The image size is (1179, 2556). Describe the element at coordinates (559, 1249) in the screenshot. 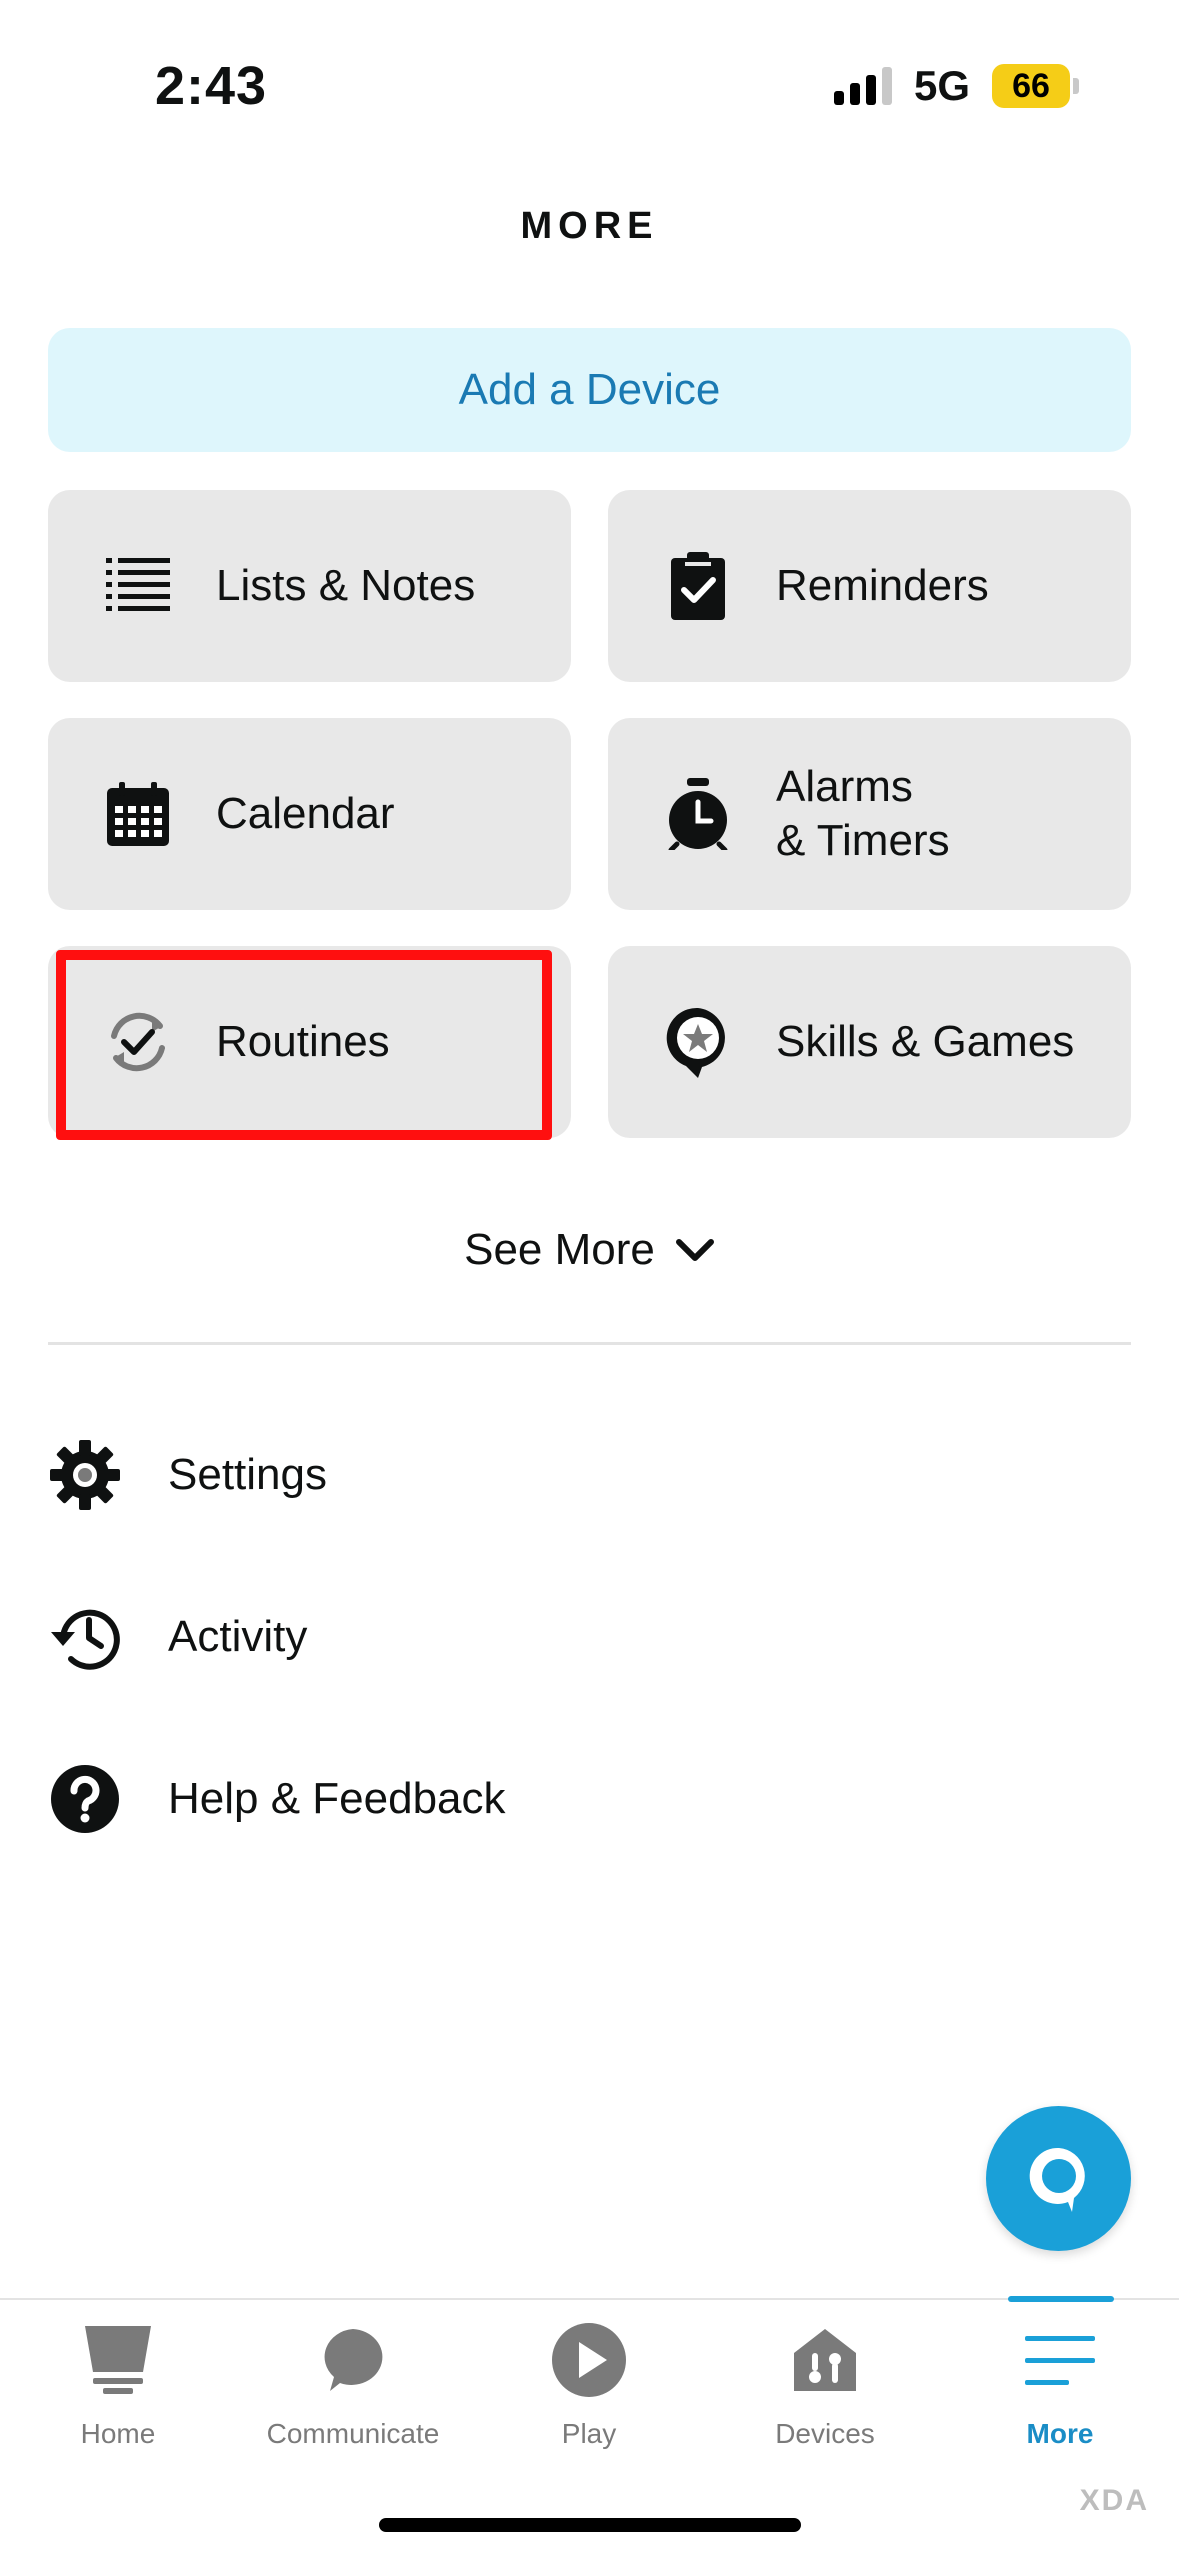

I see `see-more-label: See More` at that location.